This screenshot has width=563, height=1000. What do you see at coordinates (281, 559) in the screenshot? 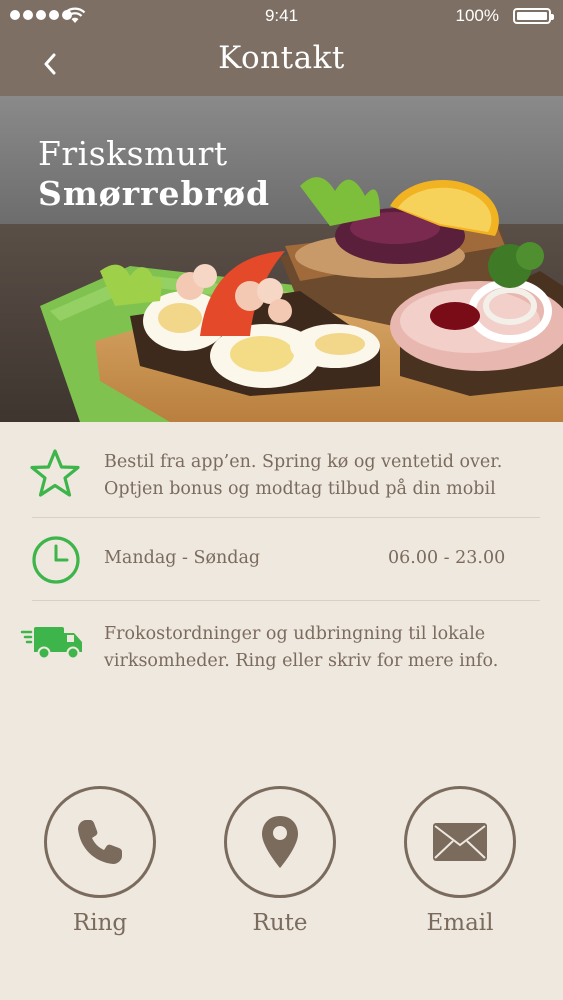
I see `info-row-hours: Mandag - Søndag 06.00 - 23.00` at bounding box center [281, 559].